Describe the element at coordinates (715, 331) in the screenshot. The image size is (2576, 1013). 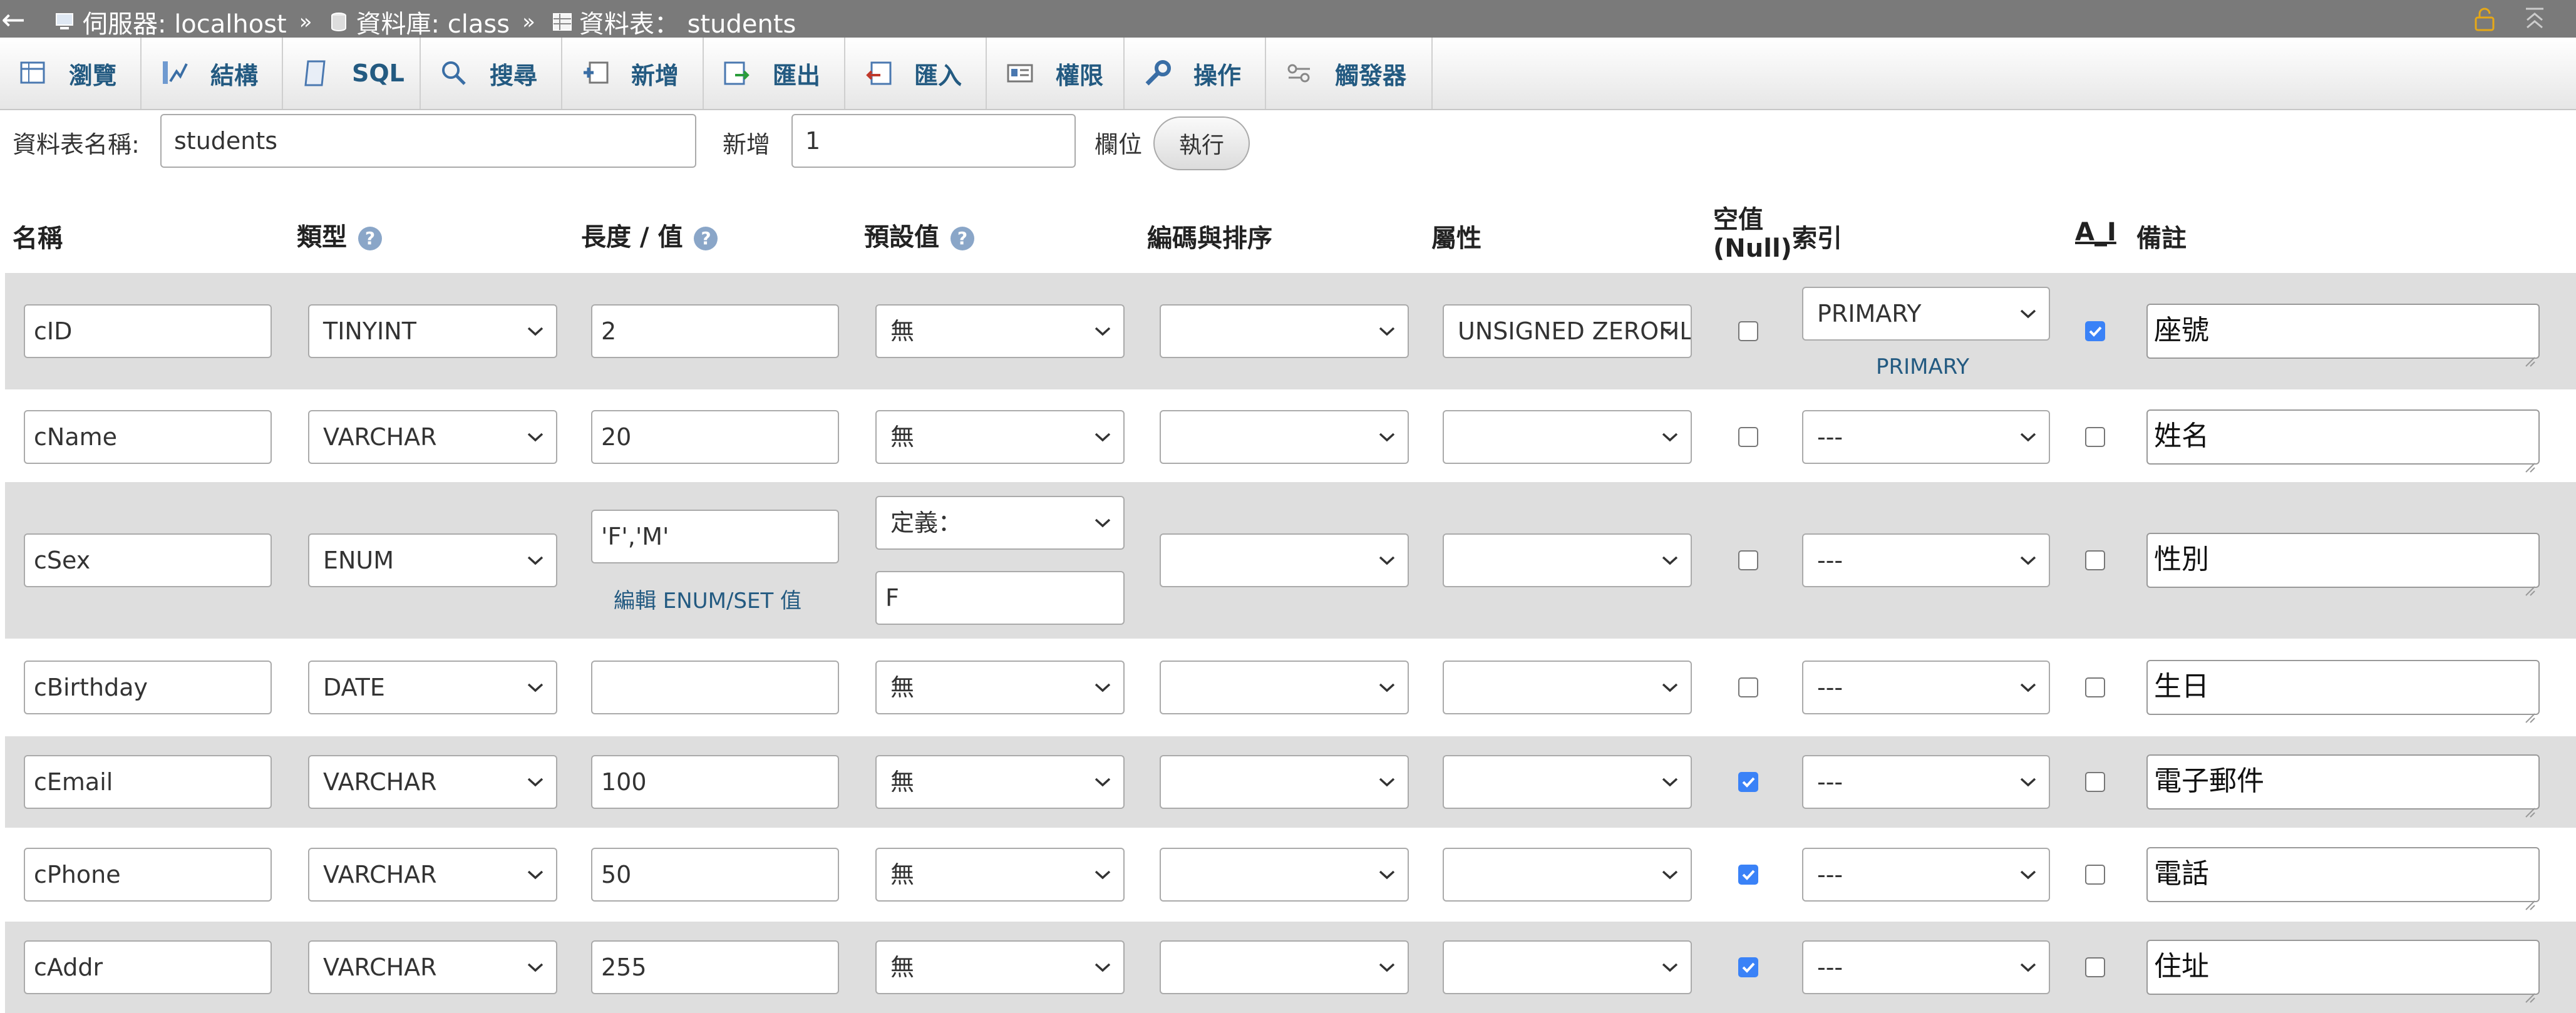
I see `column-length-input: 2` at that location.